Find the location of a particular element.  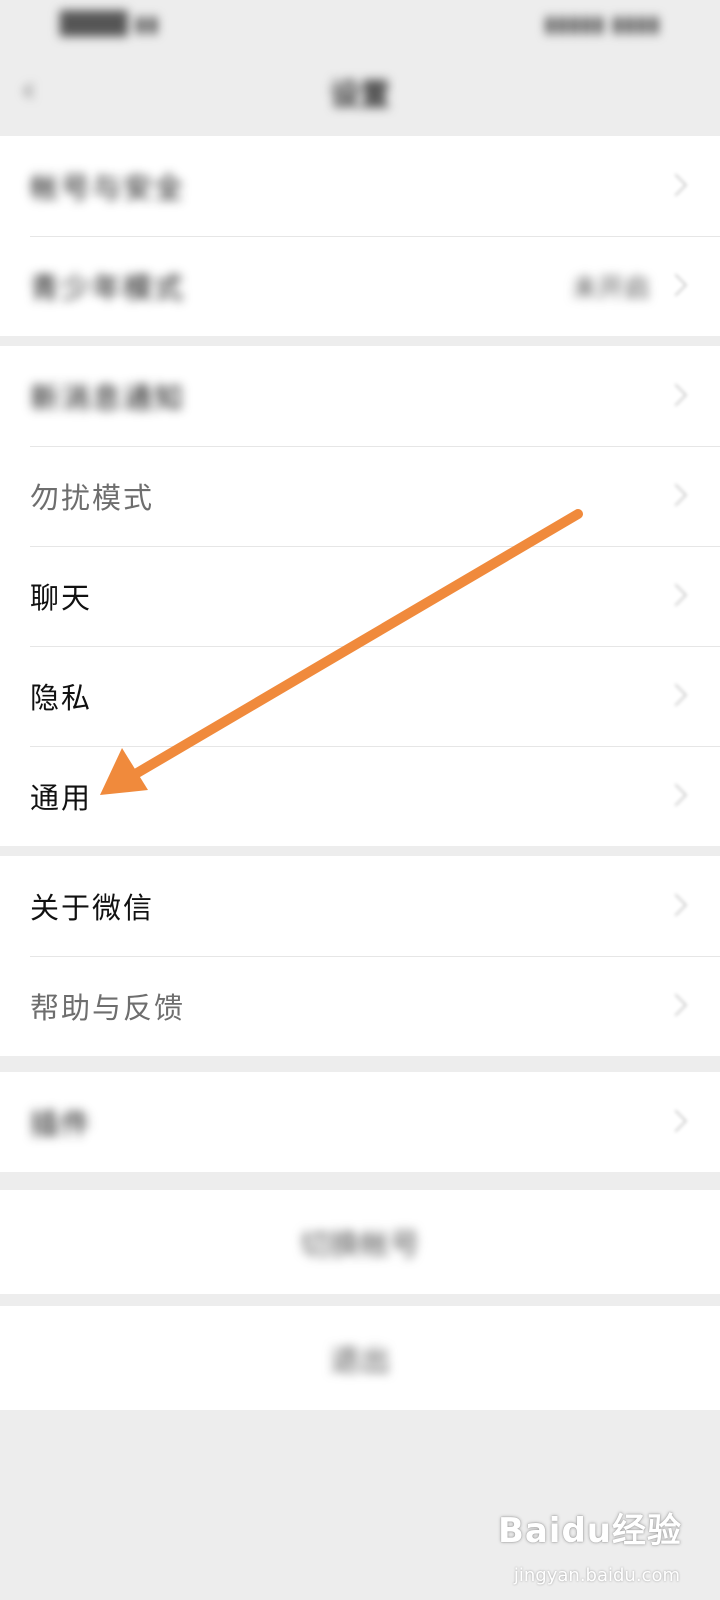

switch-account-label: 切换帐号 is located at coordinates (360, 1245).